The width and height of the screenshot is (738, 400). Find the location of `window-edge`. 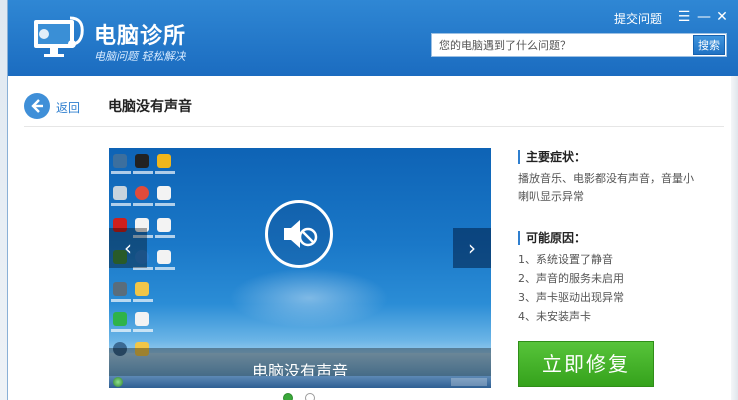

window-edge is located at coordinates (734, 238).